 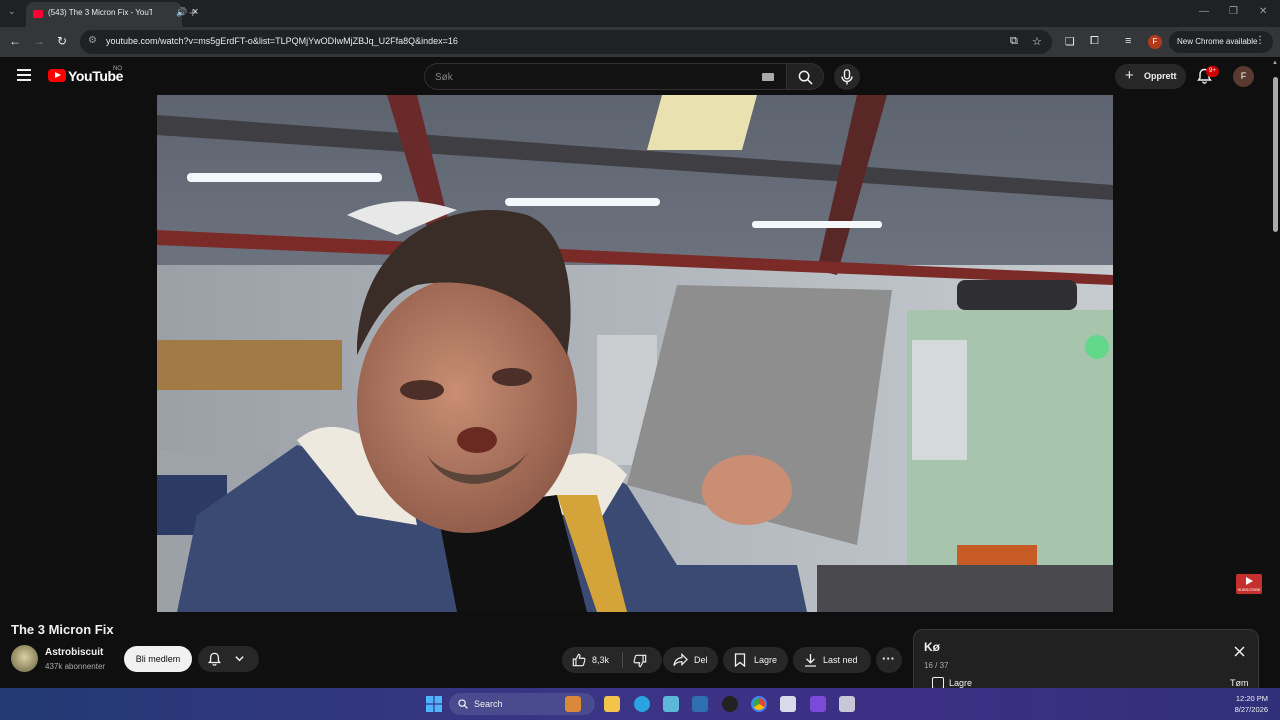 What do you see at coordinates (1249, 581) in the screenshot?
I see `play-icon` at bounding box center [1249, 581].